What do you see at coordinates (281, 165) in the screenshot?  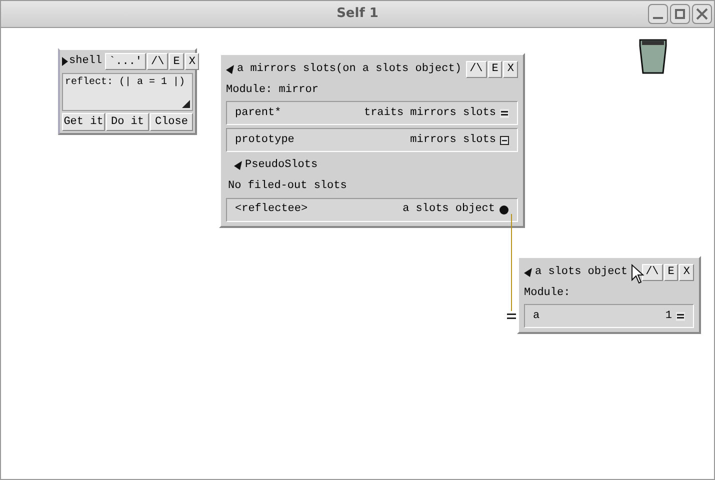 I see `section-title: PseudoSlots` at bounding box center [281, 165].